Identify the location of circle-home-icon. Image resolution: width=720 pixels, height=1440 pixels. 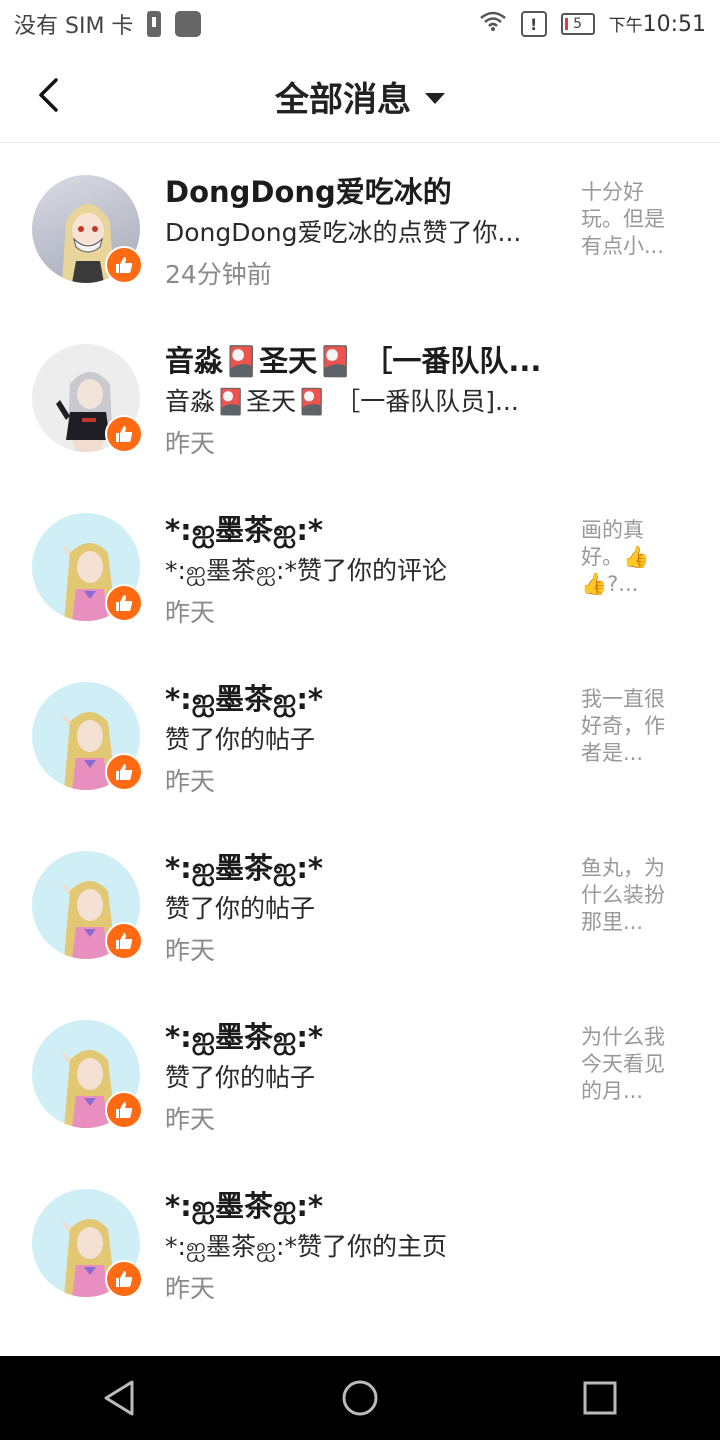
(360, 1398).